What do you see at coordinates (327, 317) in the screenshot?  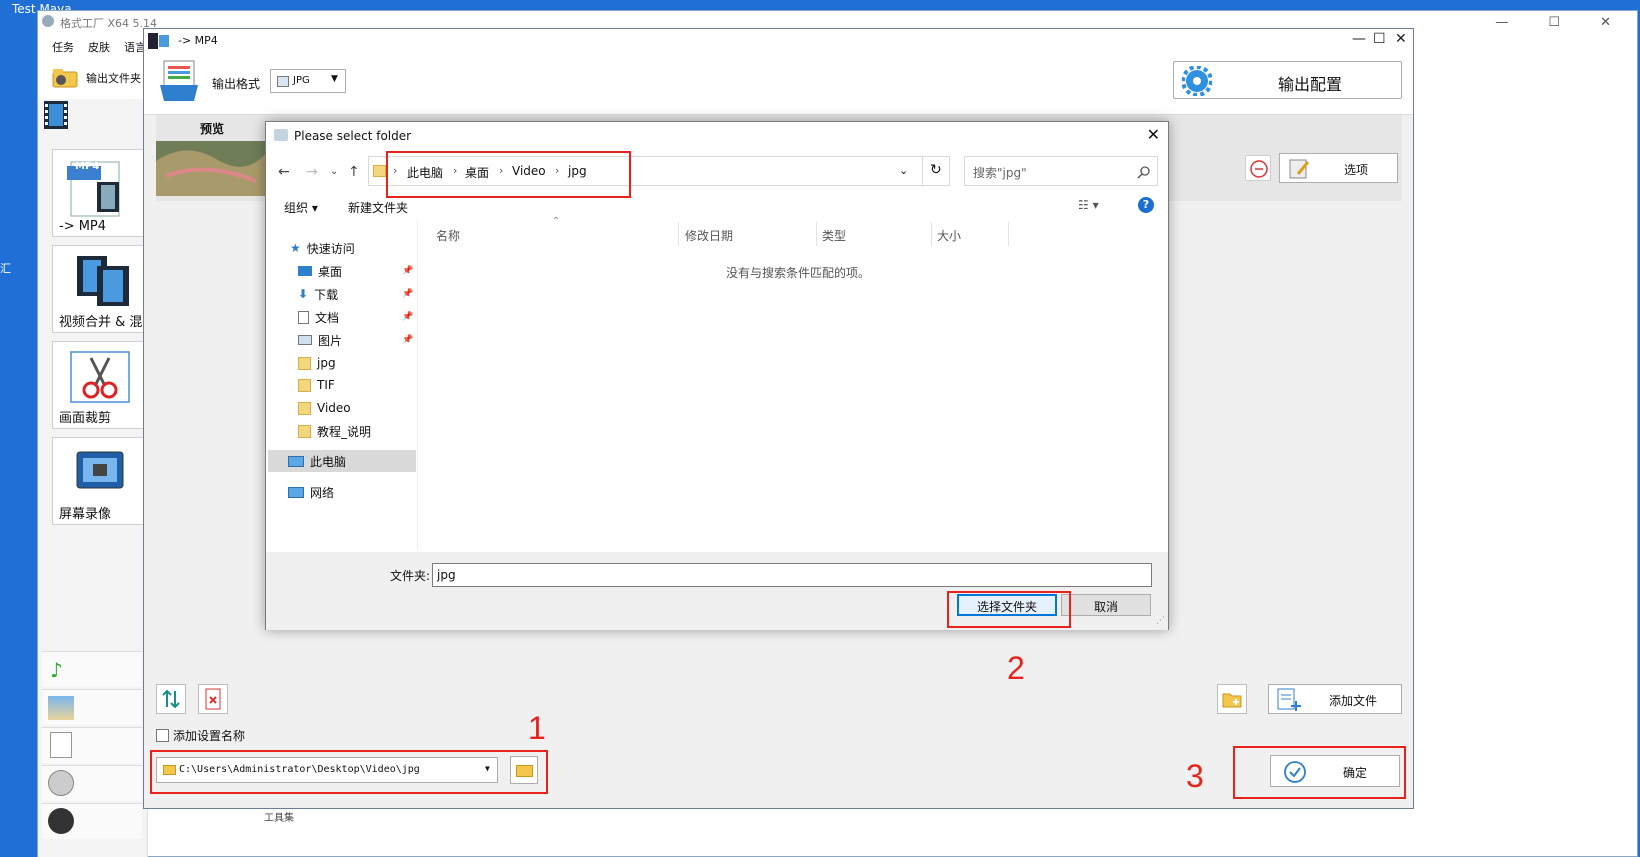 I see `nav-label: 文档` at bounding box center [327, 317].